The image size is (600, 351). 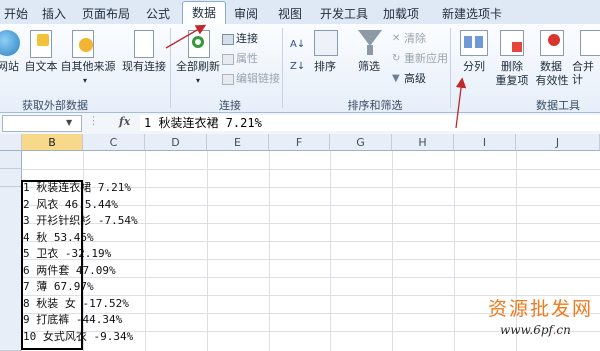 I want to click on arrow-to-data-tab, so click(x=186, y=36).